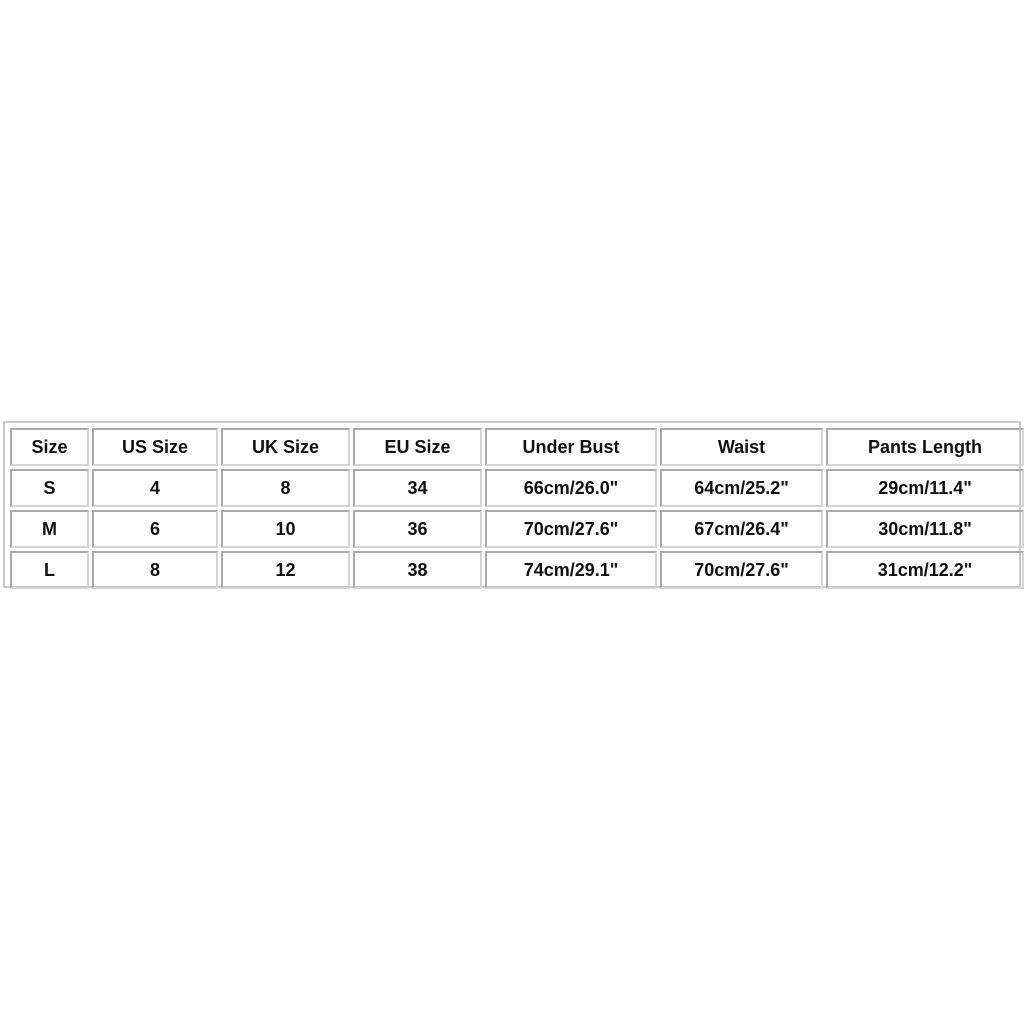 This screenshot has height=1024, width=1024. Describe the element at coordinates (285, 447) in the screenshot. I see `header-uk-size: UK Size` at that location.